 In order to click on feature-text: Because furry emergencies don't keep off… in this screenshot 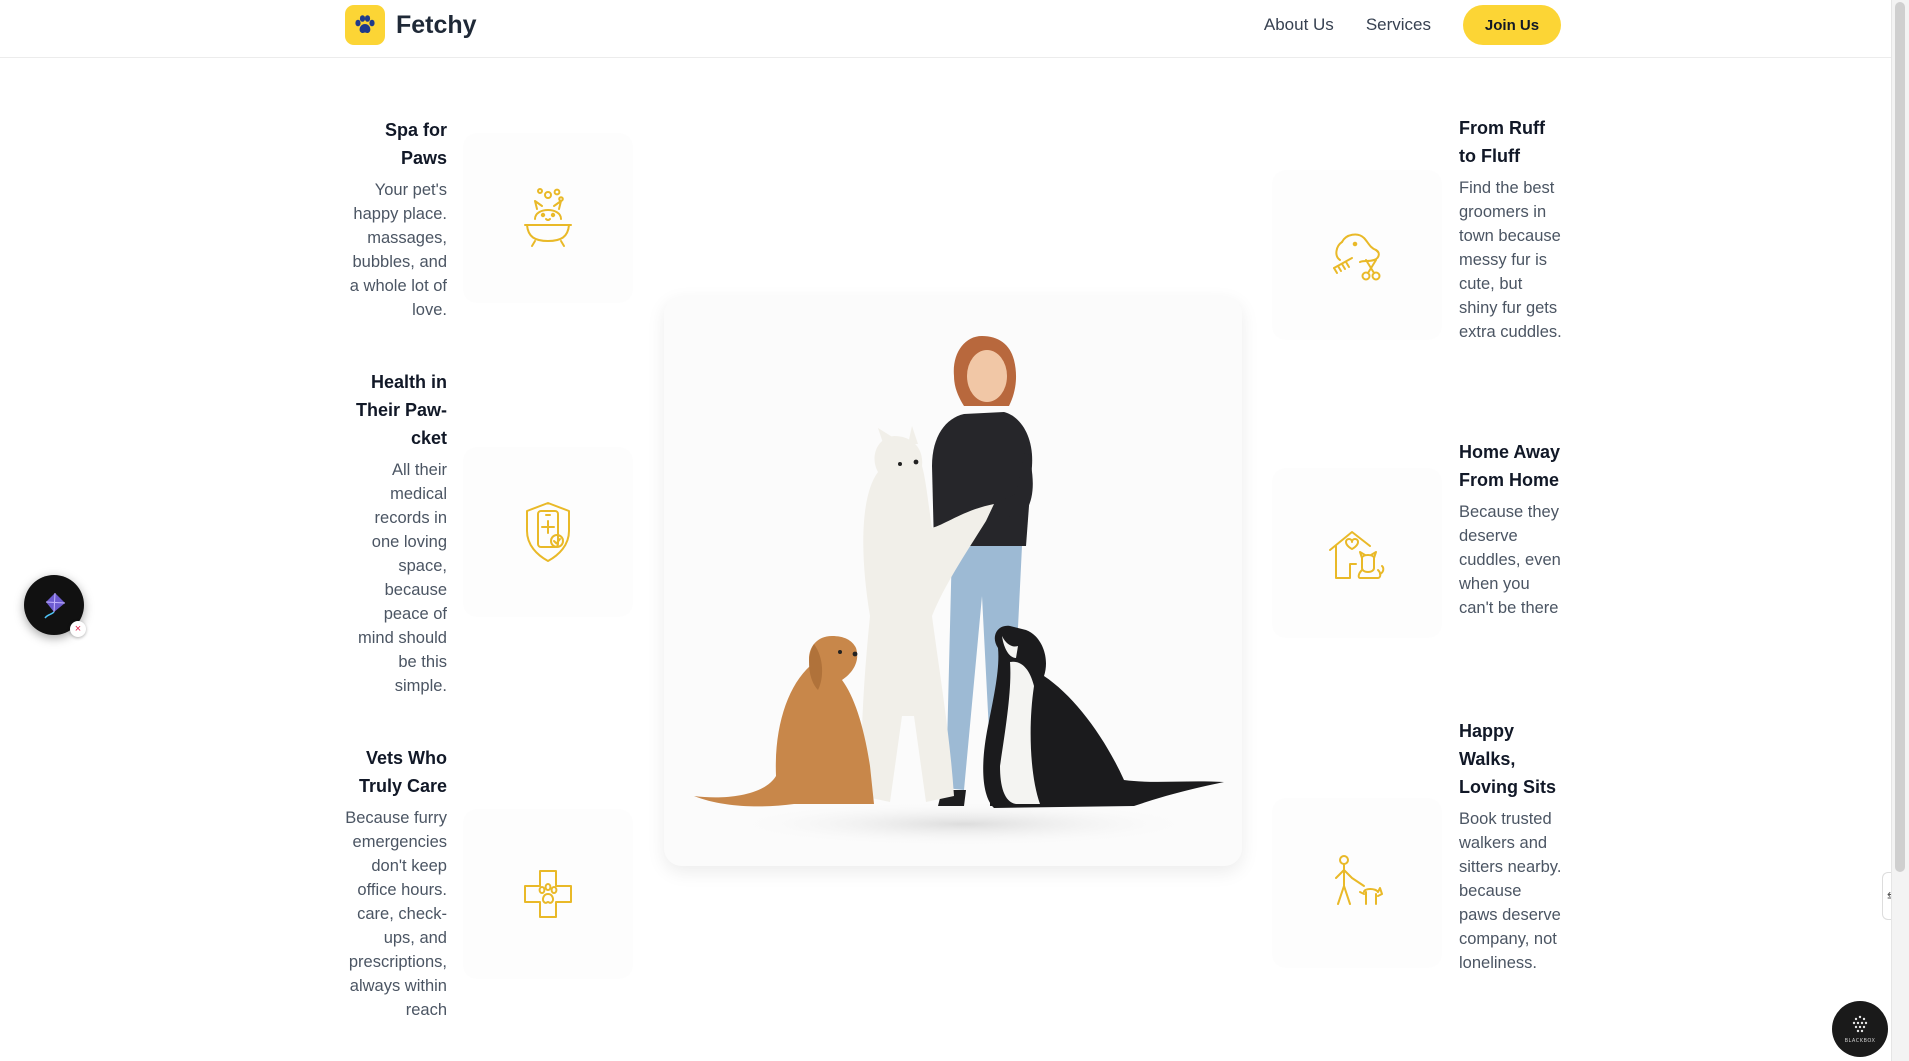, I will do `click(396, 914)`.